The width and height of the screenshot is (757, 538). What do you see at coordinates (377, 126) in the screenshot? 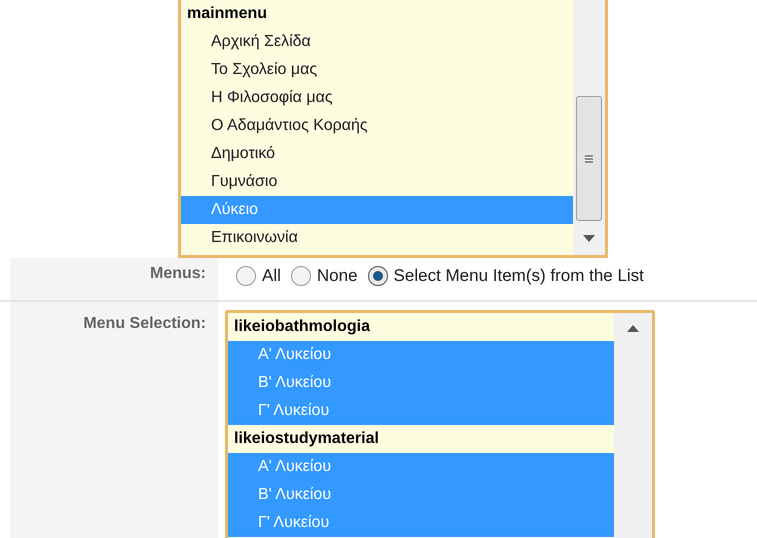
I see `list-option: Ο Αδαμάντιος Κοραής` at bounding box center [377, 126].